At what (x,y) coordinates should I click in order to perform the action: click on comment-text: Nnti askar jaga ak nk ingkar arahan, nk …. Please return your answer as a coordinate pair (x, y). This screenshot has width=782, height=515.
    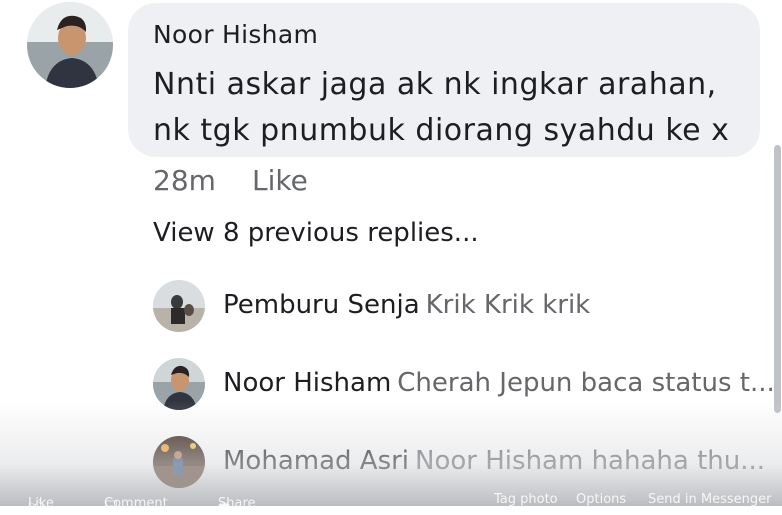
    Looking at the image, I should click on (441, 107).